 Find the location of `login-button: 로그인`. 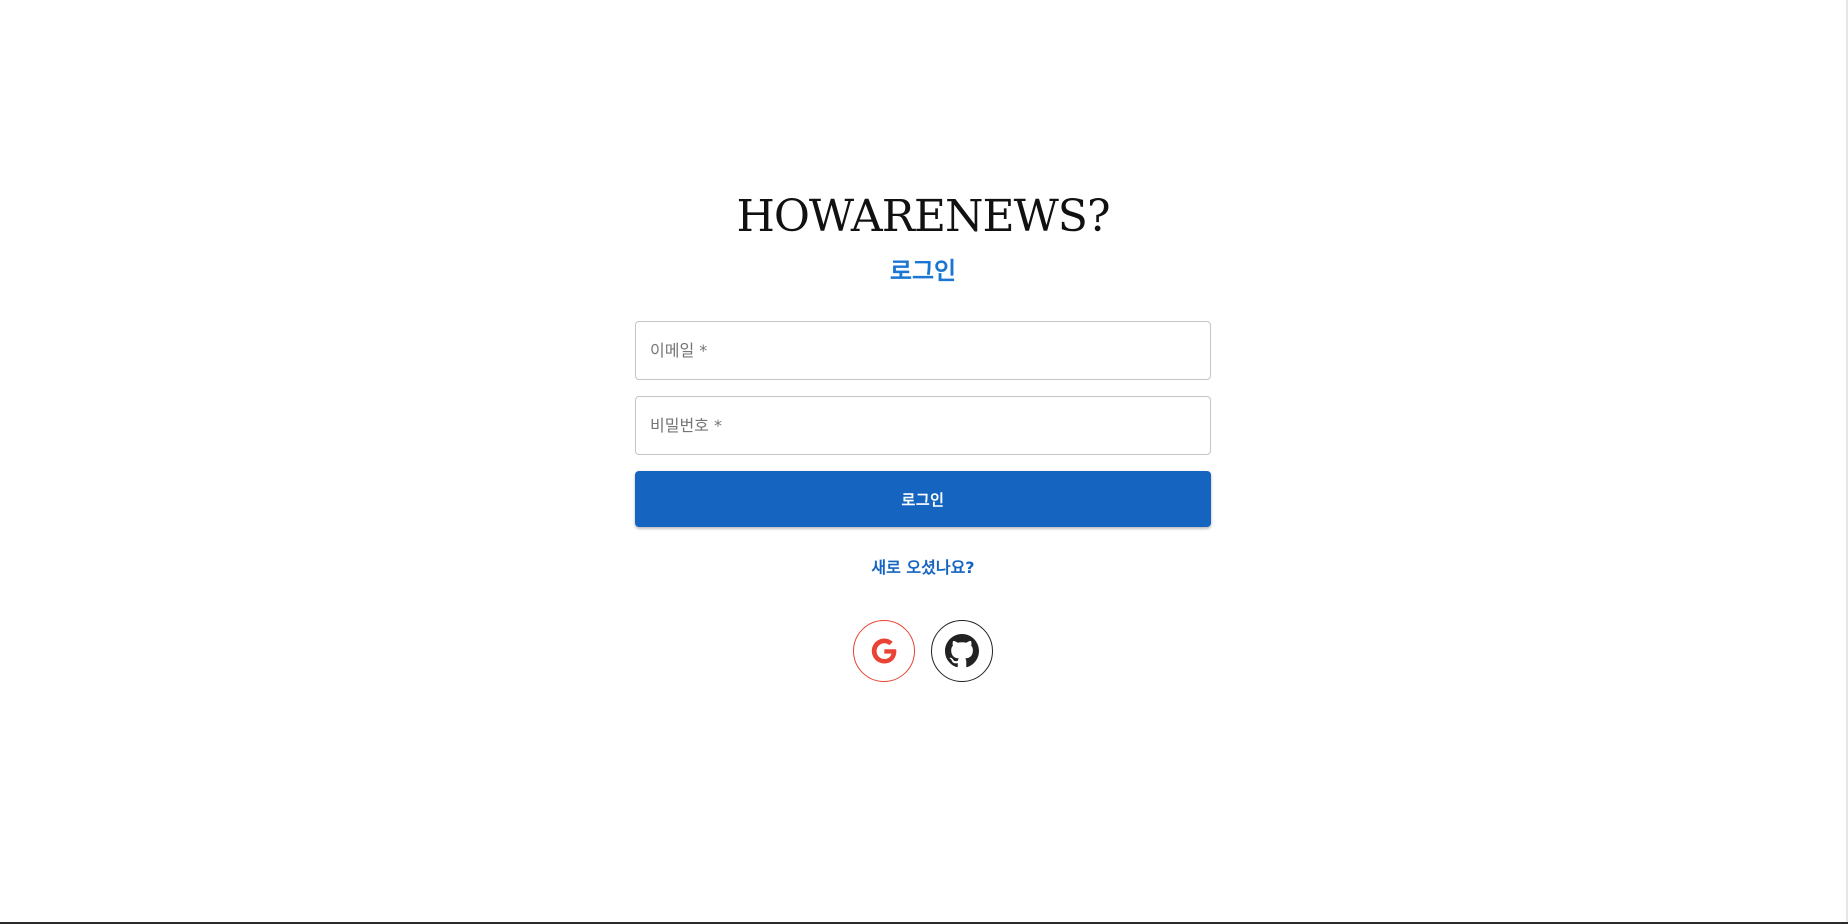

login-button: 로그인 is located at coordinates (923, 499).